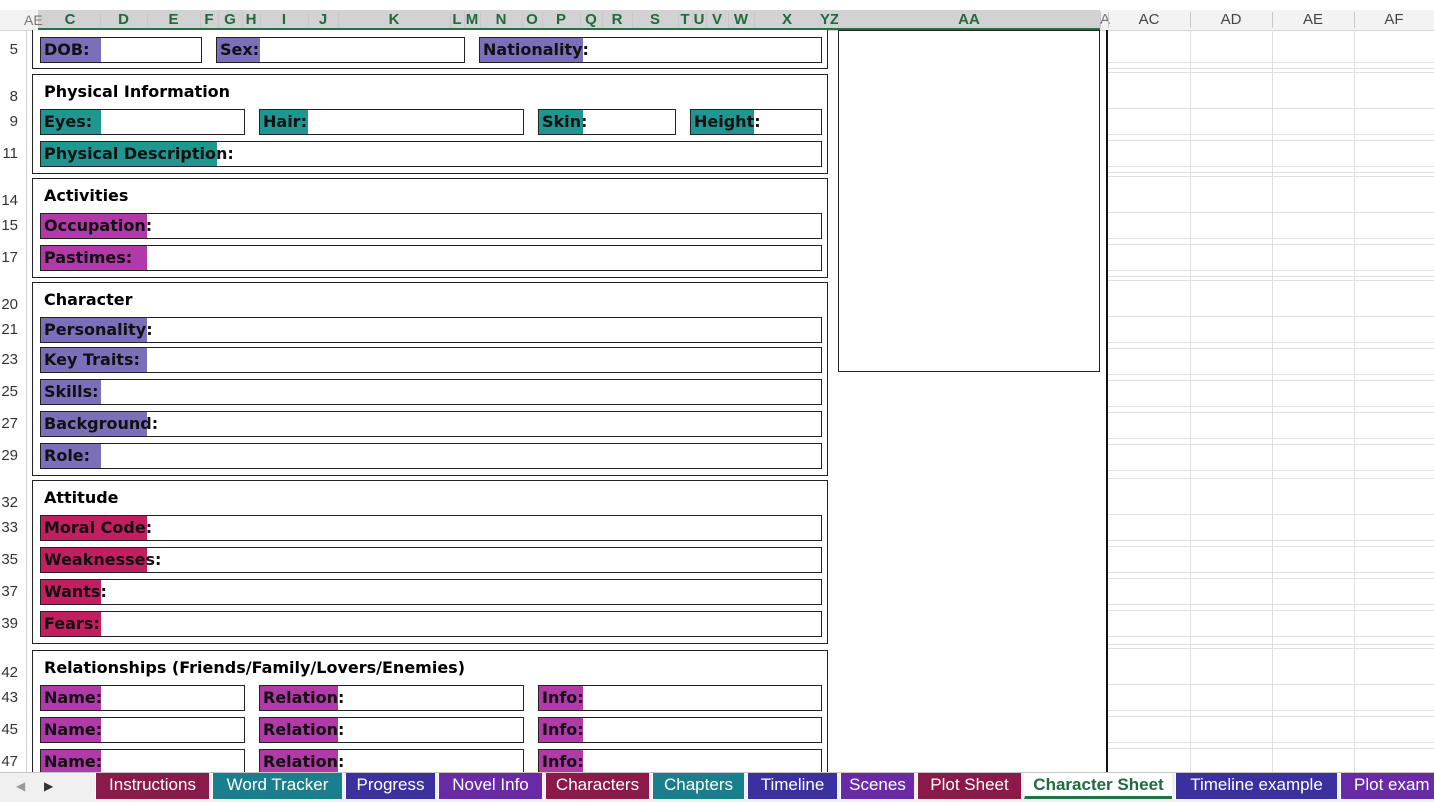  Describe the element at coordinates (877, 786) in the screenshot. I see `tab-scenes: Scenes` at that location.